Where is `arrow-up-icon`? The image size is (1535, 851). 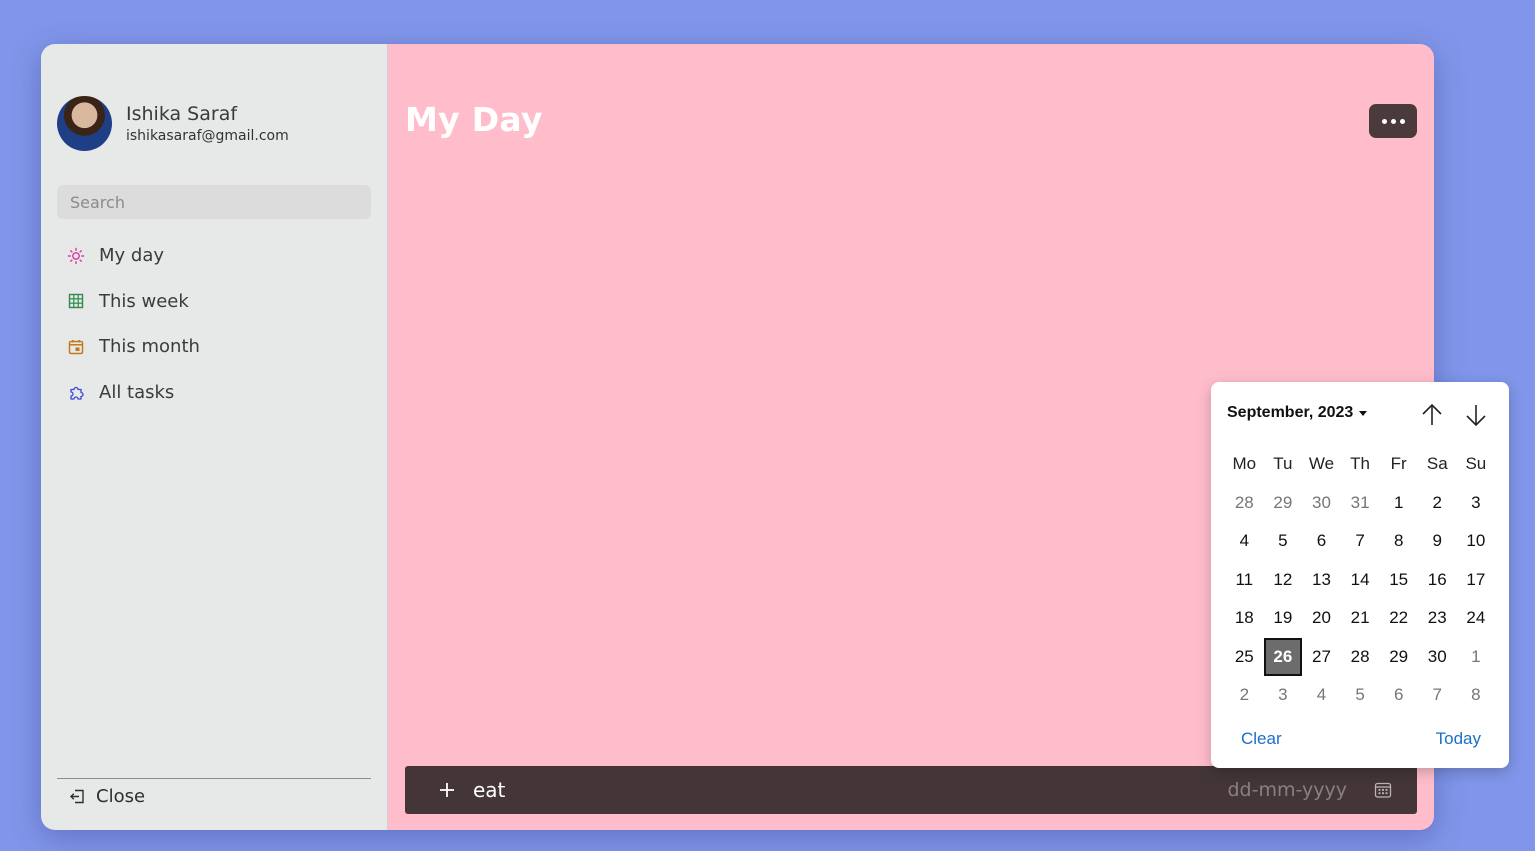
arrow-up-icon is located at coordinates (1432, 414).